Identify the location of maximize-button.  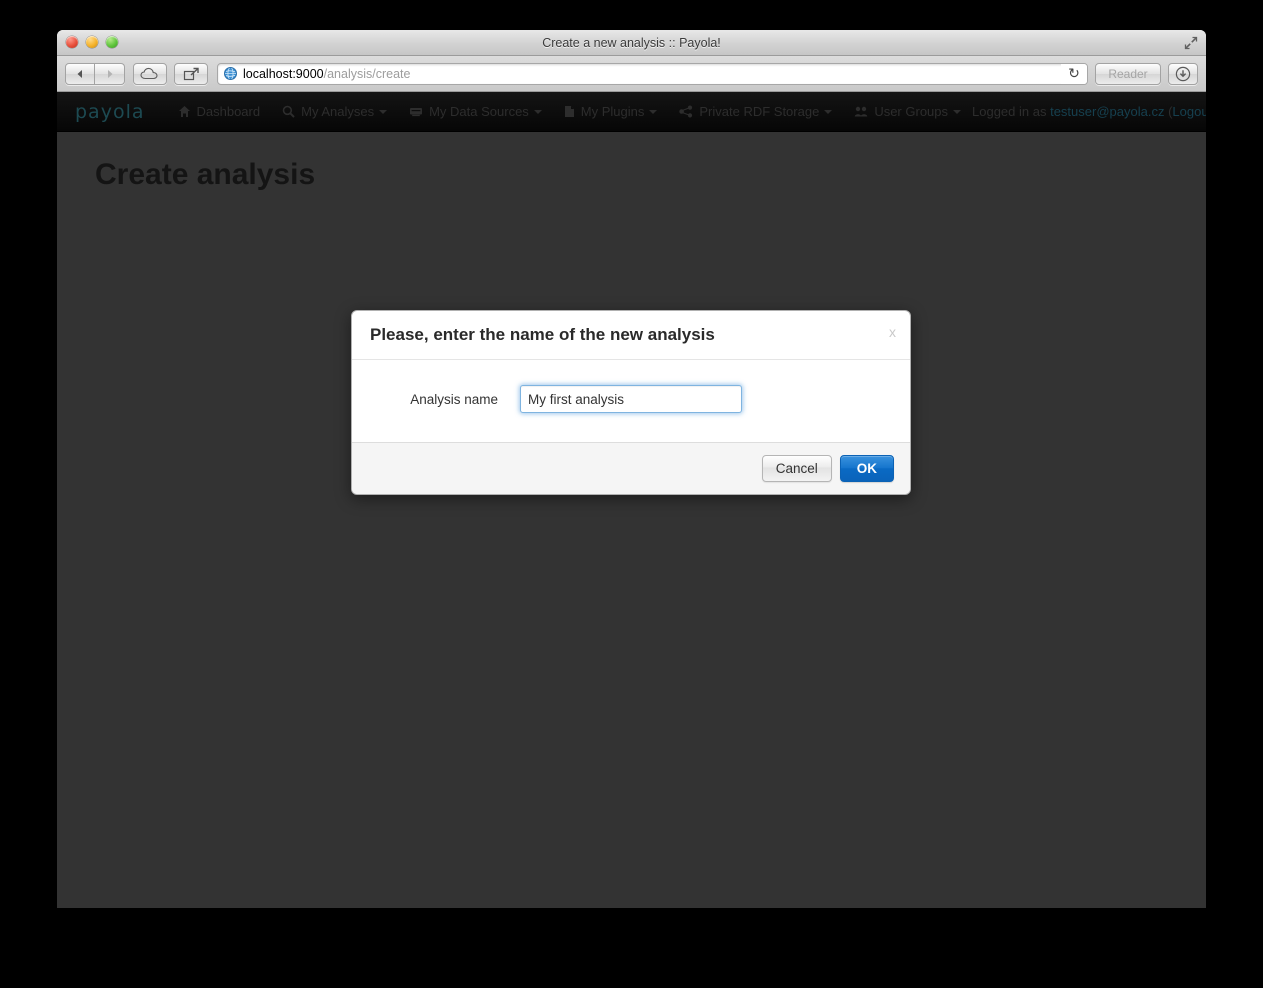
(112, 42).